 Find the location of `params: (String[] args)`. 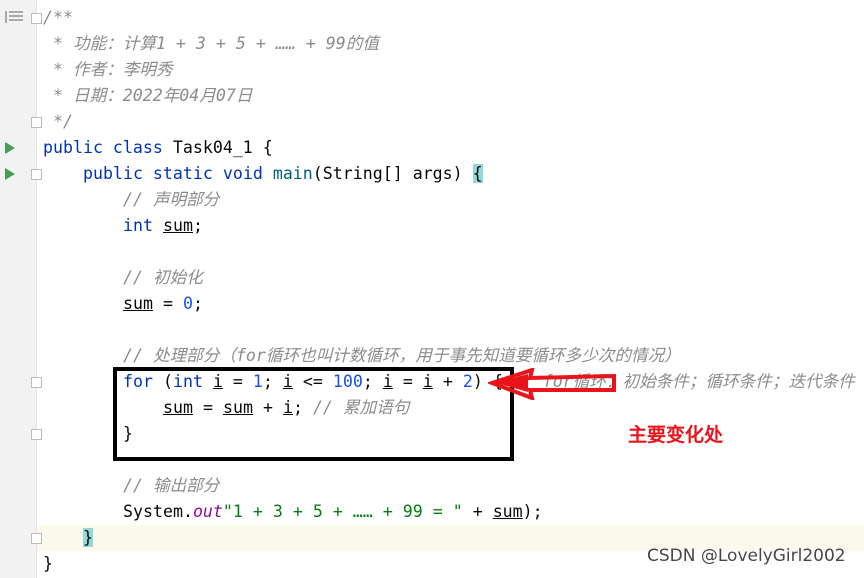

params: (String[] args) is located at coordinates (392, 173).